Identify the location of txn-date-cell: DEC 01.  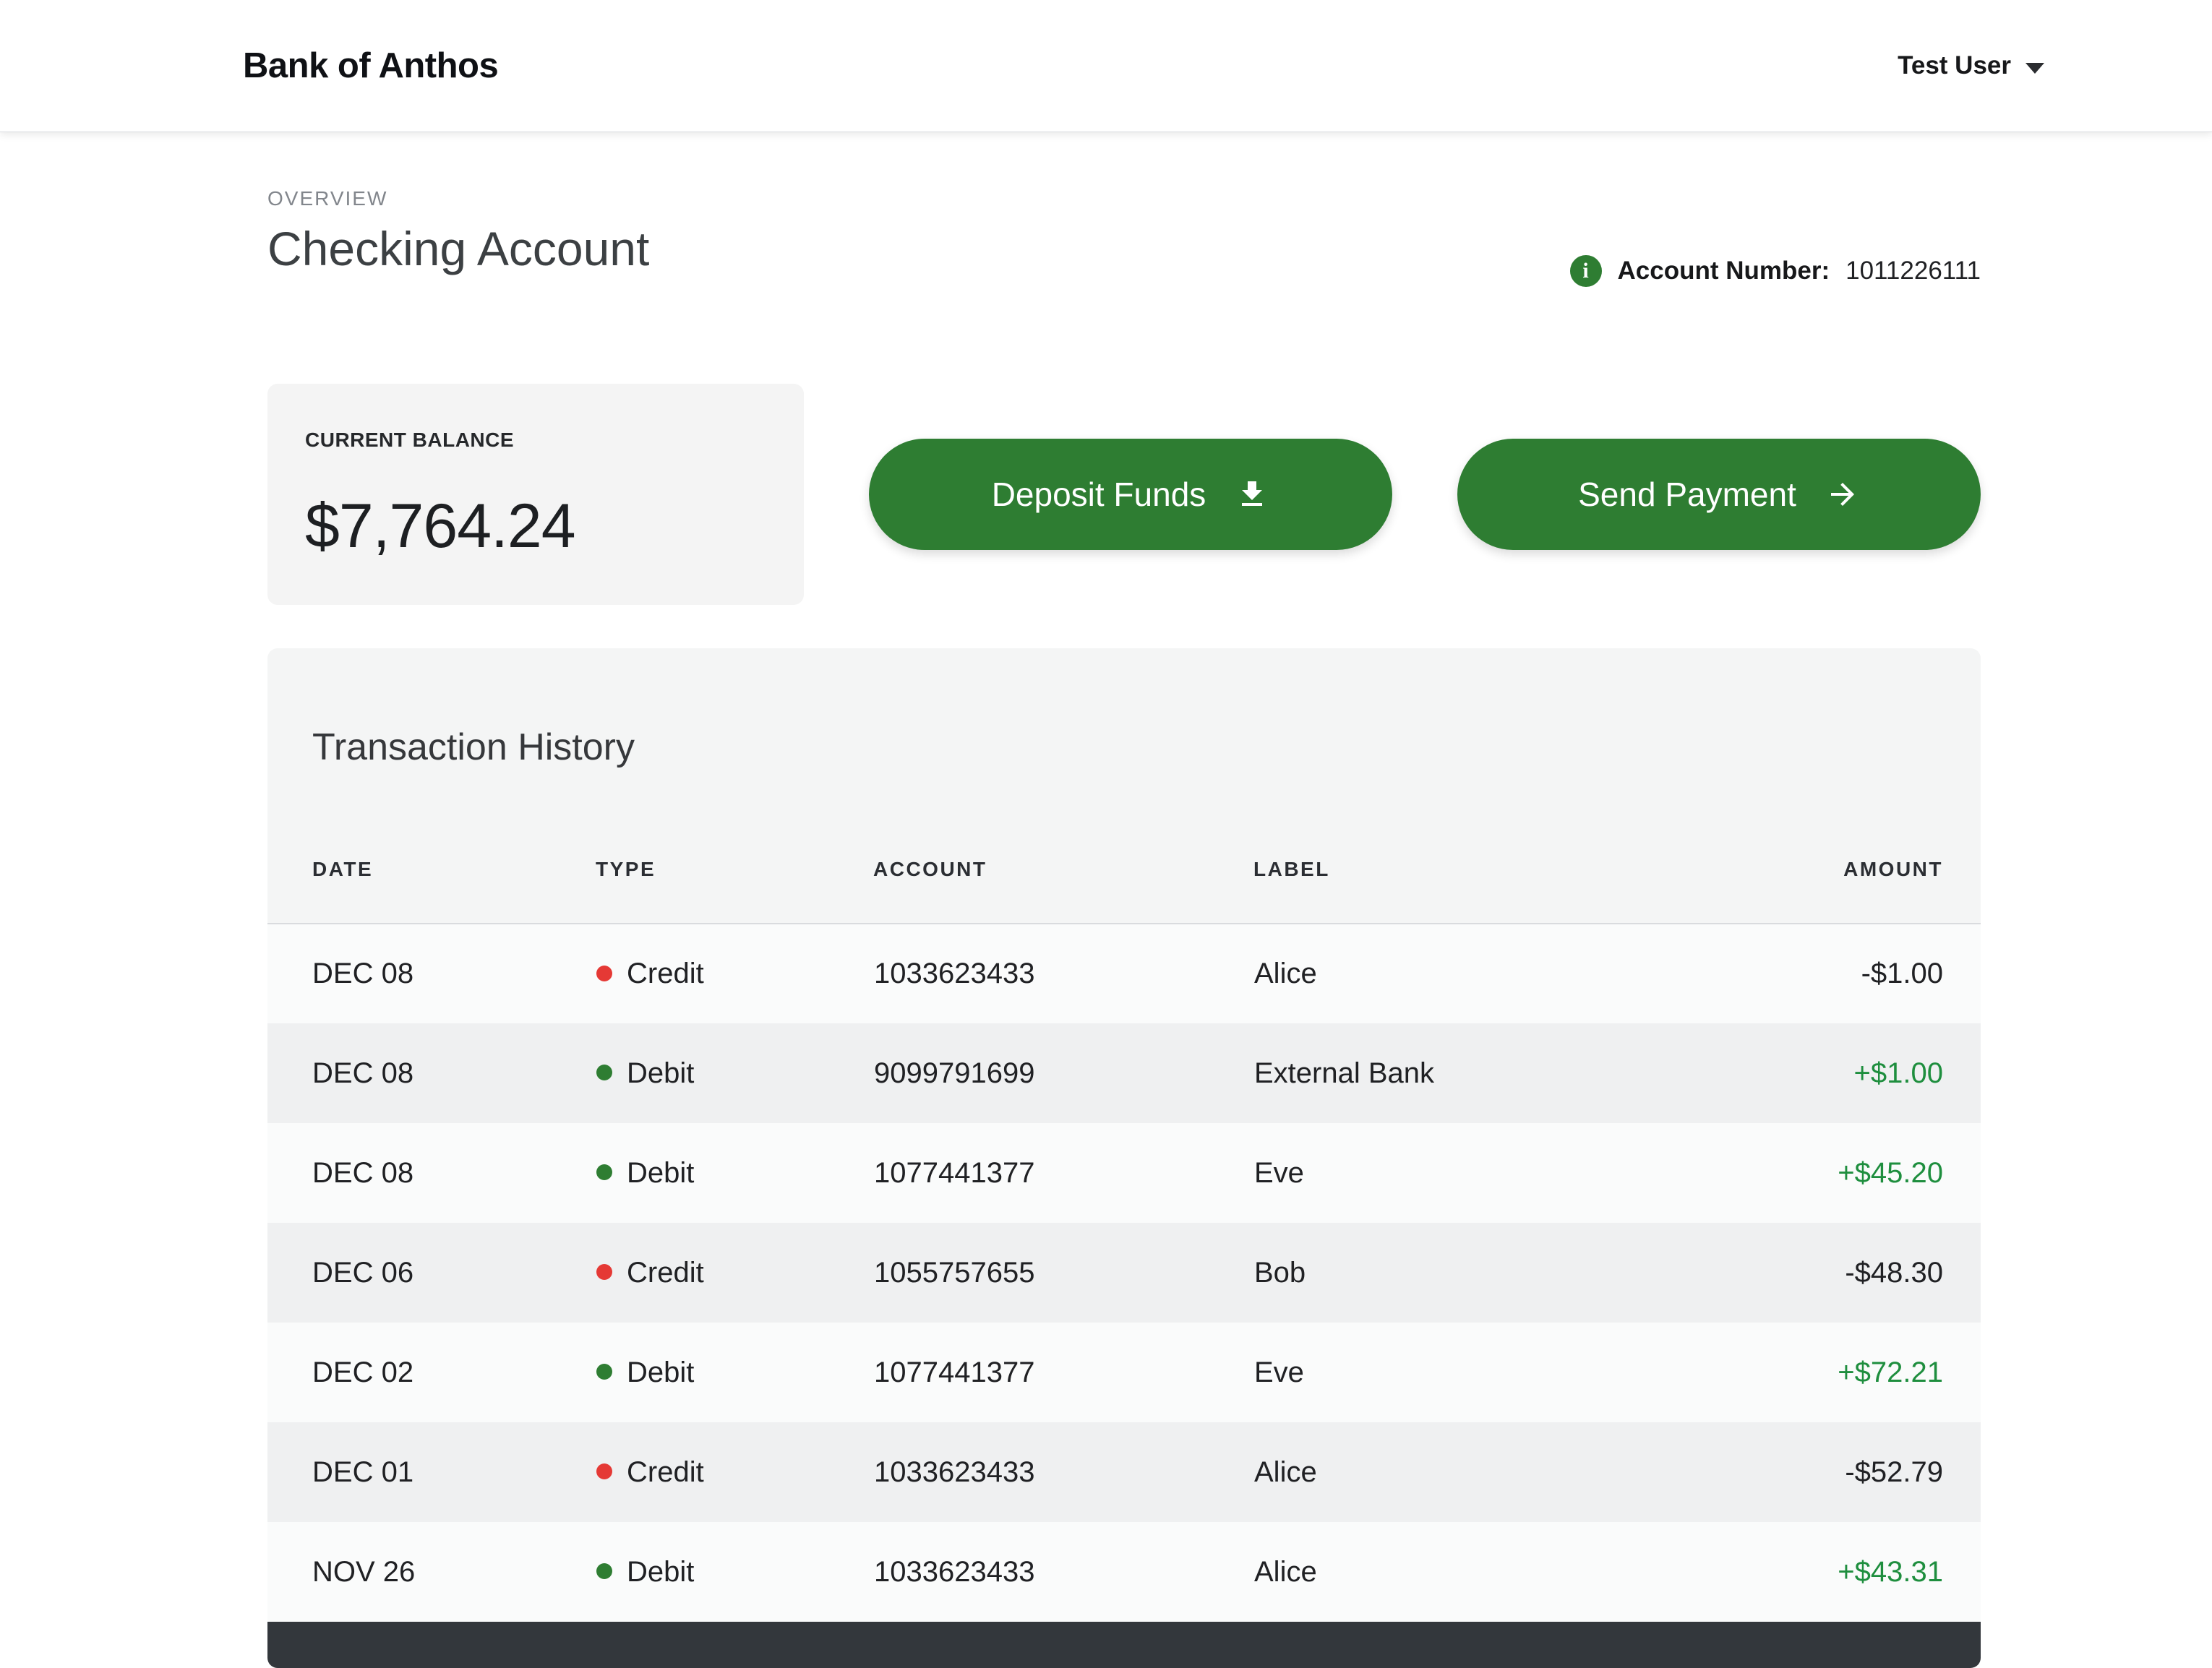
(363, 1472).